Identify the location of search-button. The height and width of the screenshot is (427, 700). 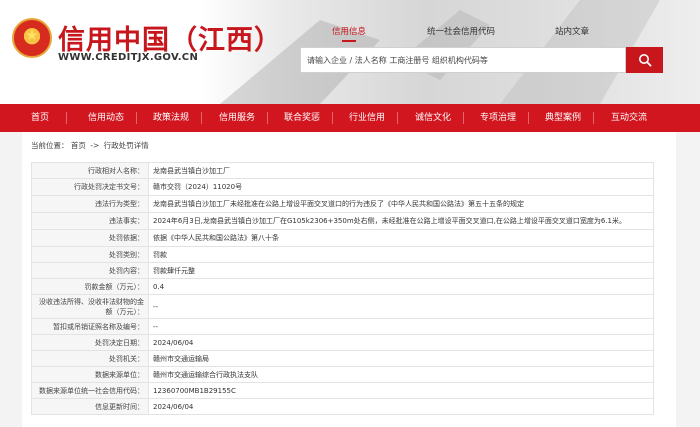
(644, 60).